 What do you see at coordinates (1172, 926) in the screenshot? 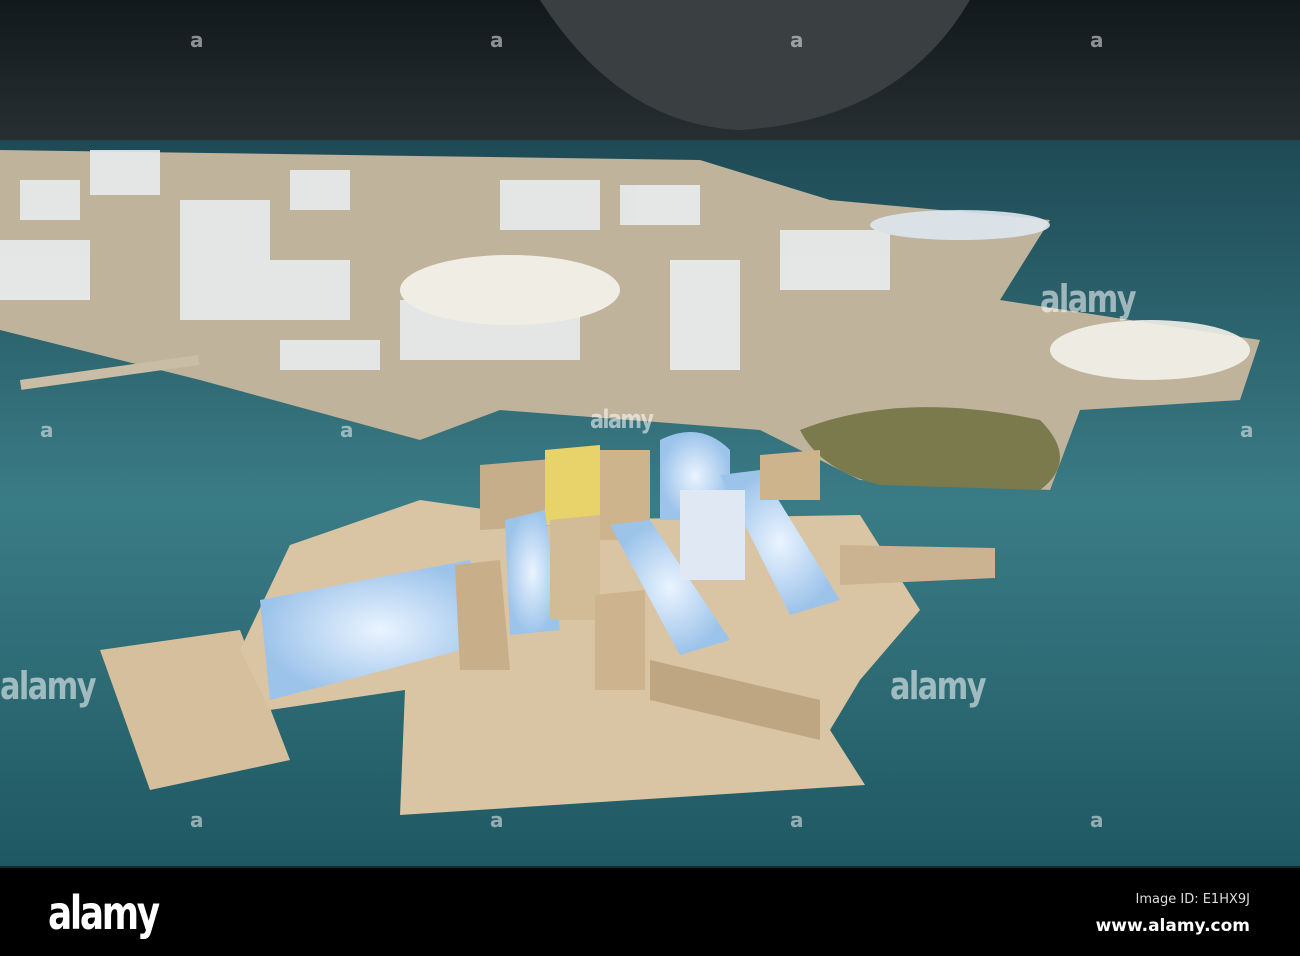
I see `site-url: www.alamy.com` at bounding box center [1172, 926].